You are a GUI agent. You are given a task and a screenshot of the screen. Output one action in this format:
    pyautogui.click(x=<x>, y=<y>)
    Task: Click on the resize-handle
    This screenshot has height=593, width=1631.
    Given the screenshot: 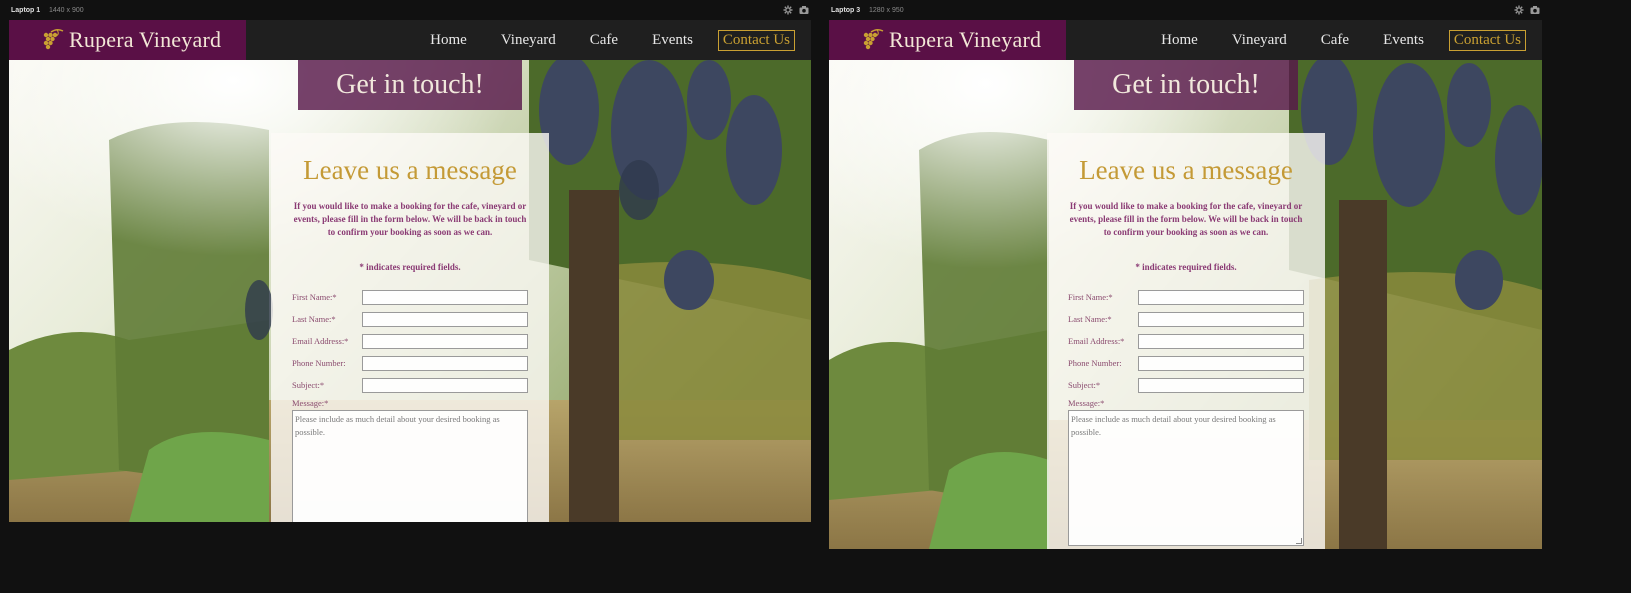 What is the action you would take?
    pyautogui.click(x=1299, y=541)
    